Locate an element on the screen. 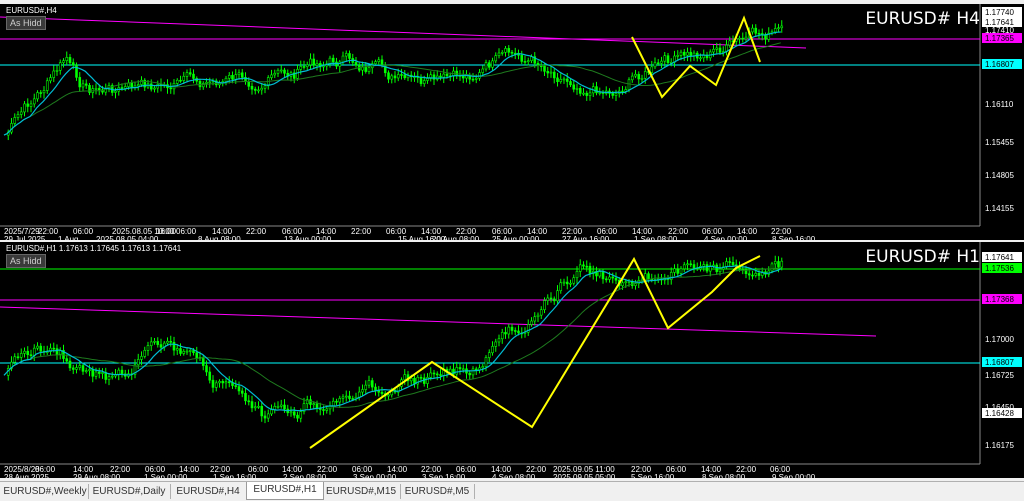 The image size is (1024, 501). price-label: 1.14155 is located at coordinates (999, 208).